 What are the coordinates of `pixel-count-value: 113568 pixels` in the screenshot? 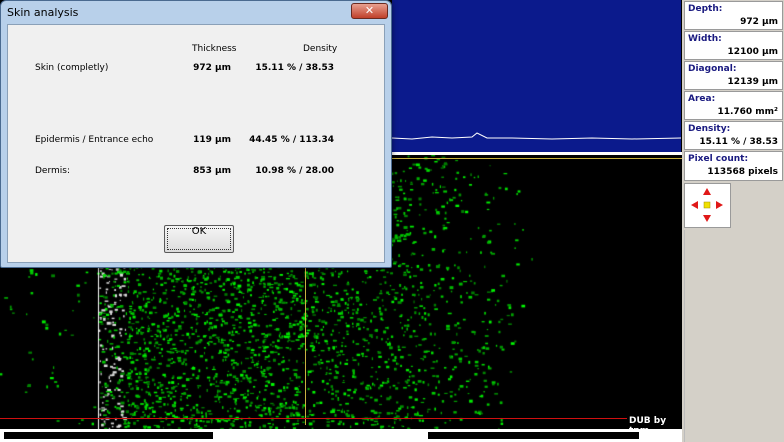 It's located at (742, 172).